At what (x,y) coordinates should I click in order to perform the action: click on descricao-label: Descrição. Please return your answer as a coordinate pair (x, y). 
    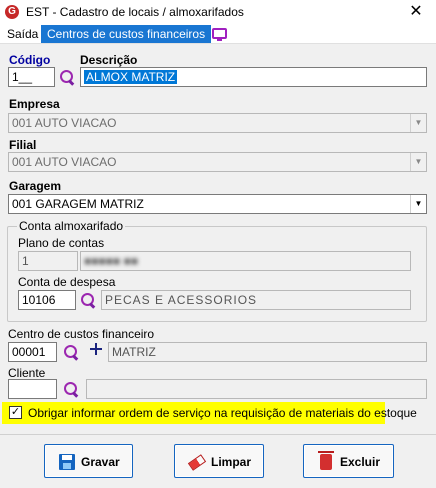
    Looking at the image, I should click on (109, 60).